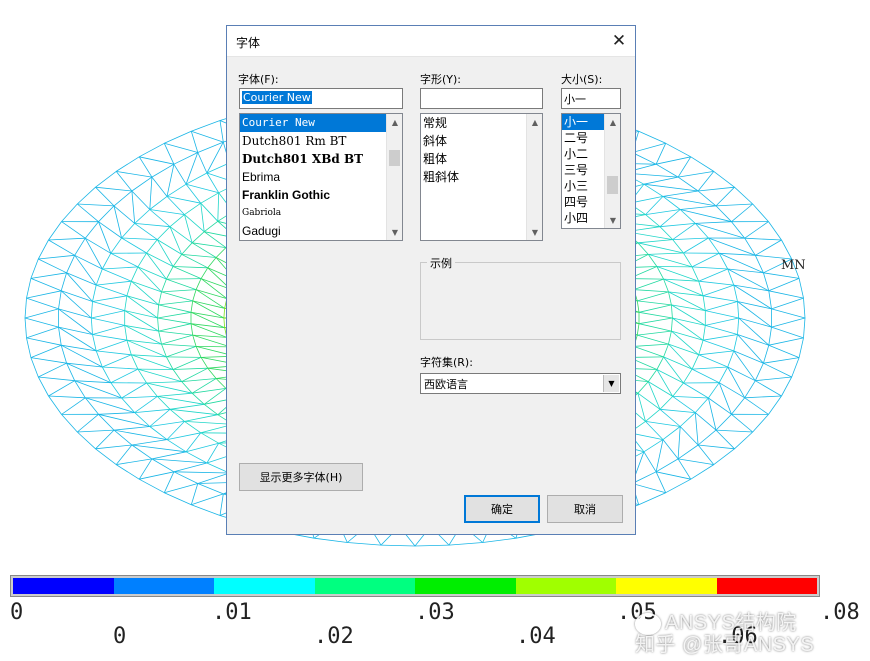  What do you see at coordinates (520, 383) in the screenshot?
I see `charset-select: 西欧语言 ▼` at bounding box center [520, 383].